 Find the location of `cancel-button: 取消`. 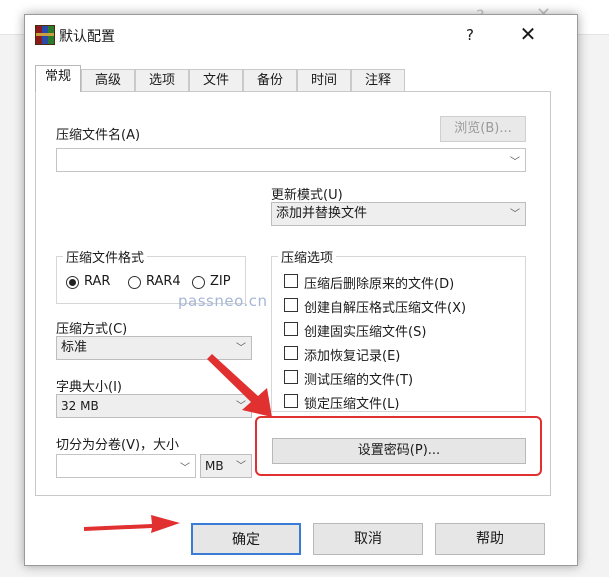

cancel-button: 取消 is located at coordinates (368, 539).